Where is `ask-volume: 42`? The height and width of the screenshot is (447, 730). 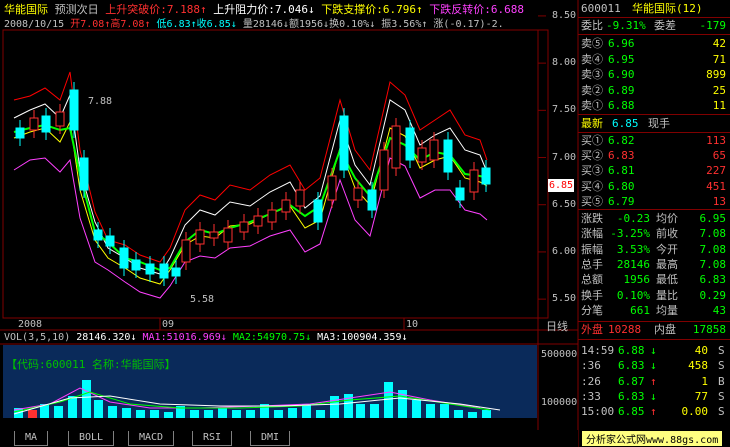 ask-volume: 42 is located at coordinates (719, 43).